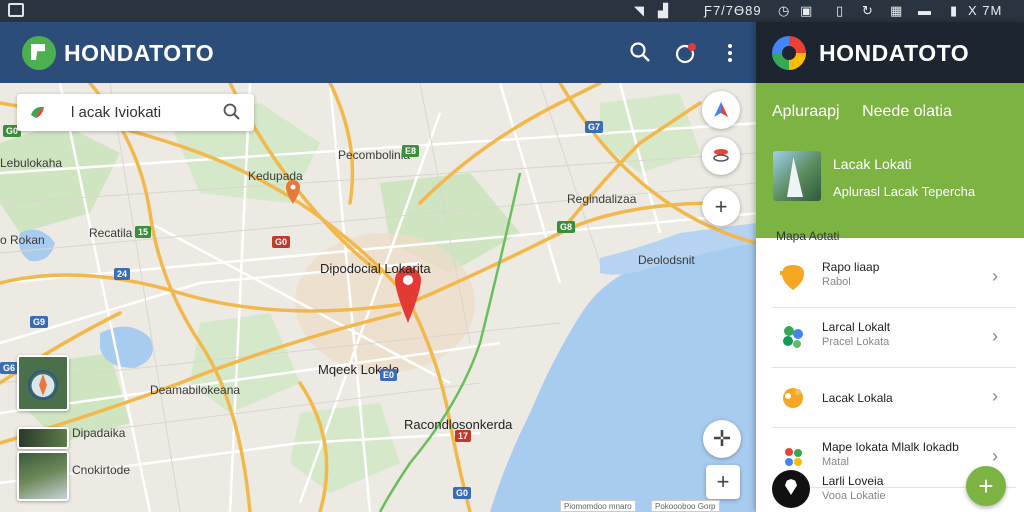  I want to click on tab-neede-olatia: Neede olatia, so click(907, 111).